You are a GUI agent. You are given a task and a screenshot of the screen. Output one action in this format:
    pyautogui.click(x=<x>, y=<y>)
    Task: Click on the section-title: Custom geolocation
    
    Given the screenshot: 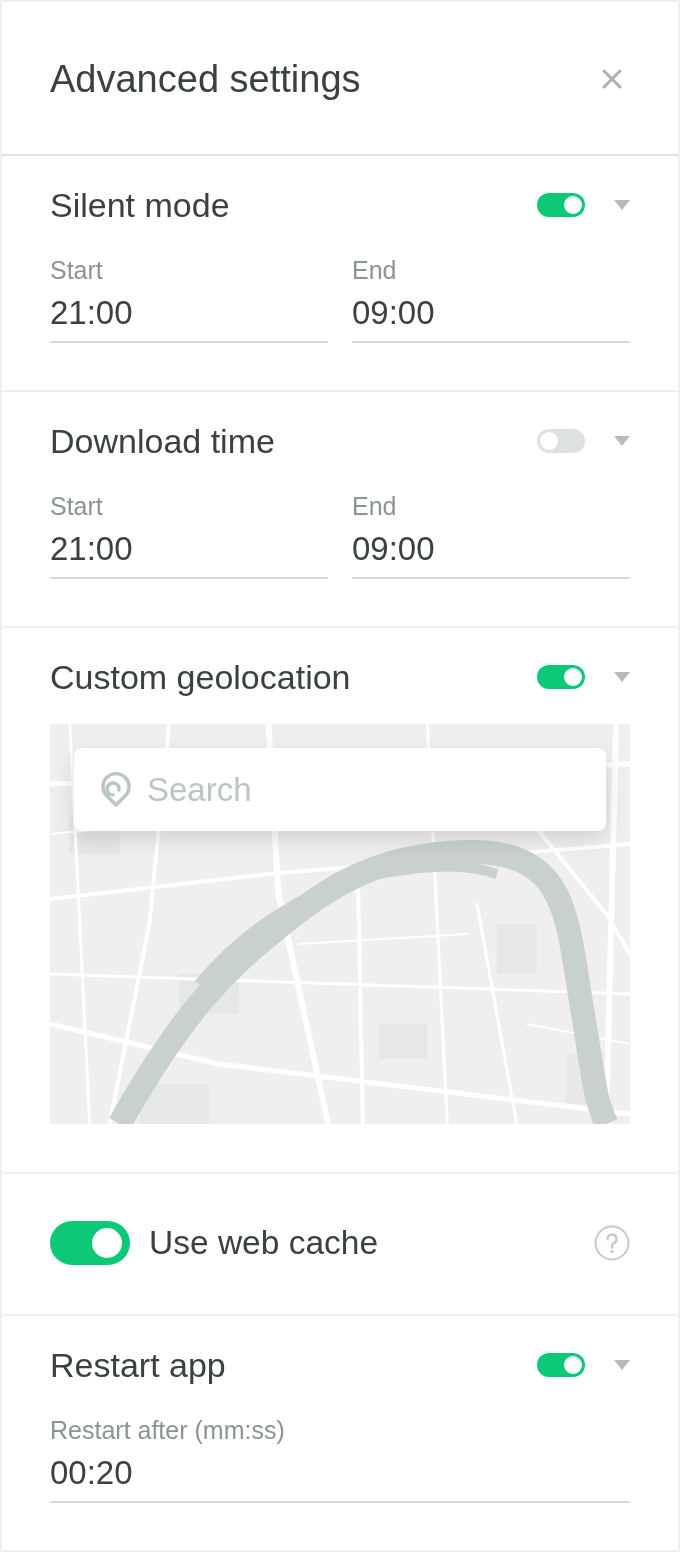 What is the action you would take?
    pyautogui.click(x=201, y=677)
    